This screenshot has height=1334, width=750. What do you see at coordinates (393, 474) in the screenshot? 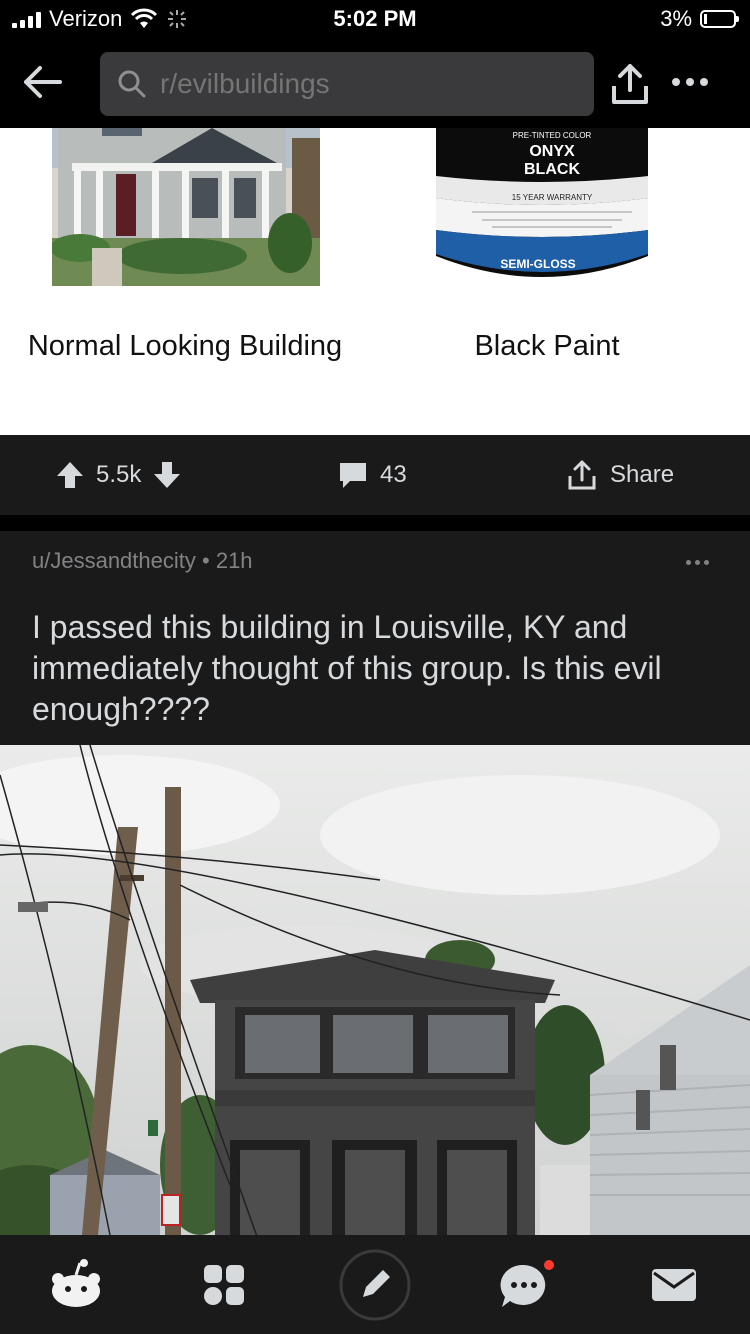
I see `comment-count: 43` at bounding box center [393, 474].